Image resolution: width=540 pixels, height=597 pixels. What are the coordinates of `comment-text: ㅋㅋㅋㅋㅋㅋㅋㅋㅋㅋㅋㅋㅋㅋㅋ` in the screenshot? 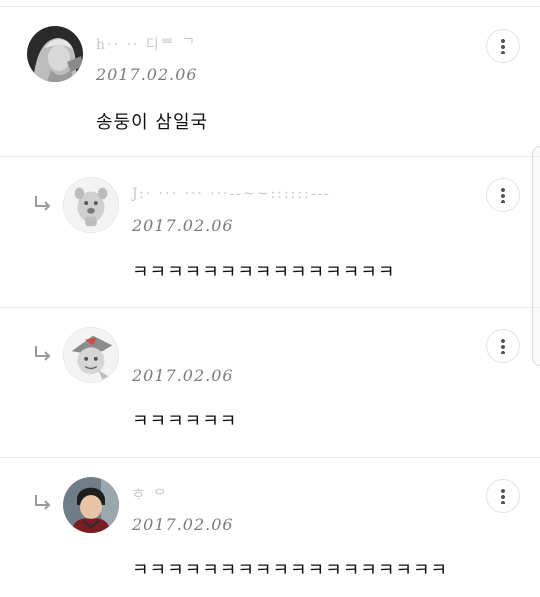 It's located at (264, 272).